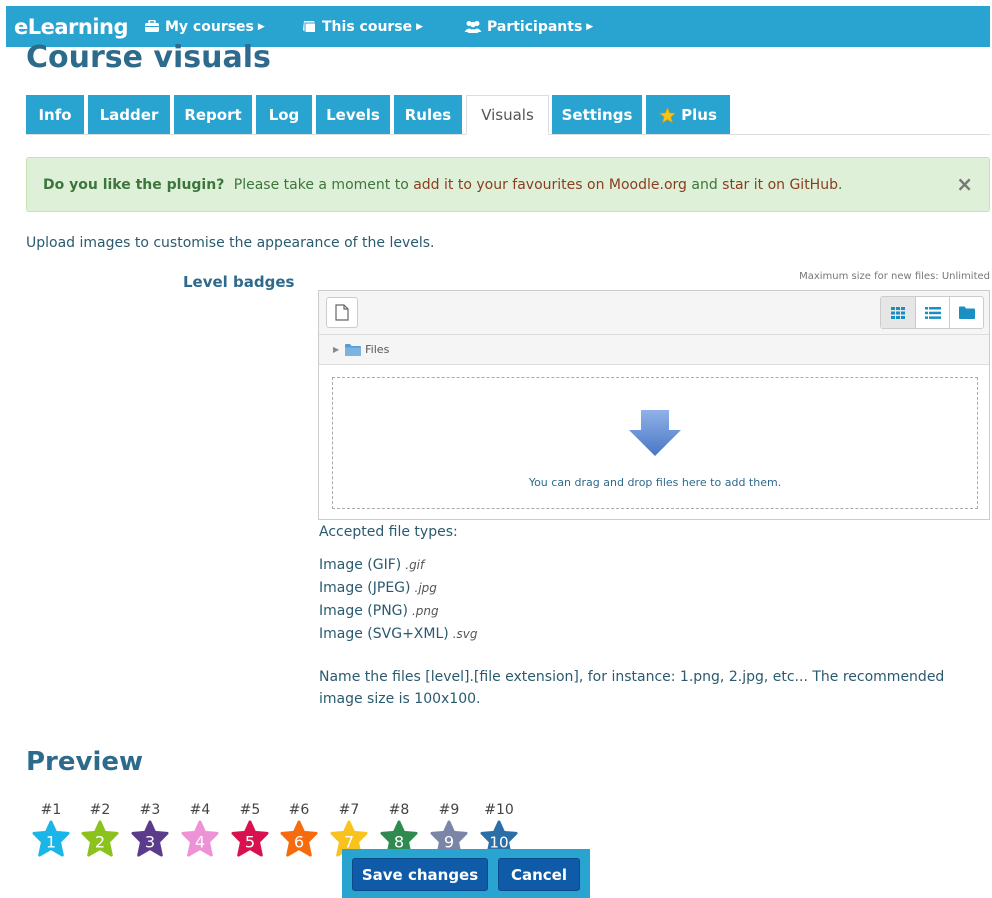 This screenshot has width=992, height=898. I want to click on alert-text-1: Please take a moment to, so click(321, 184).